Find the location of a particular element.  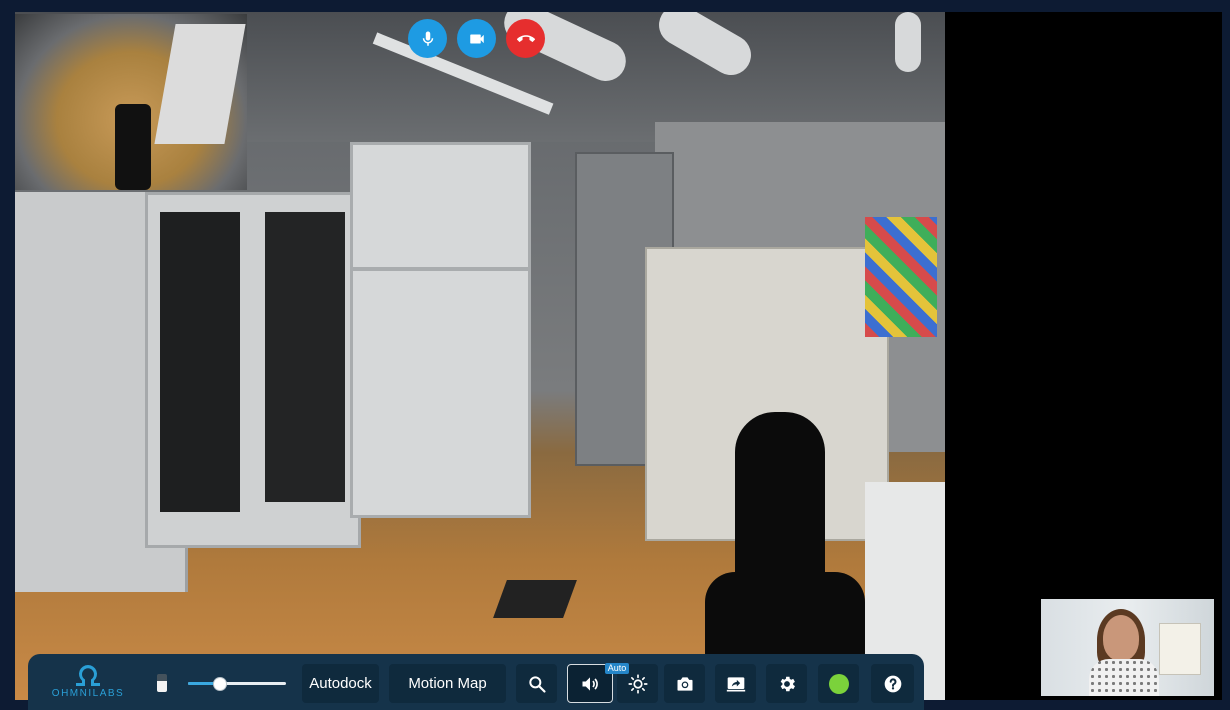

control-toolbar: OHMNILABS Autodock Motion Map is located at coordinates (476, 682).